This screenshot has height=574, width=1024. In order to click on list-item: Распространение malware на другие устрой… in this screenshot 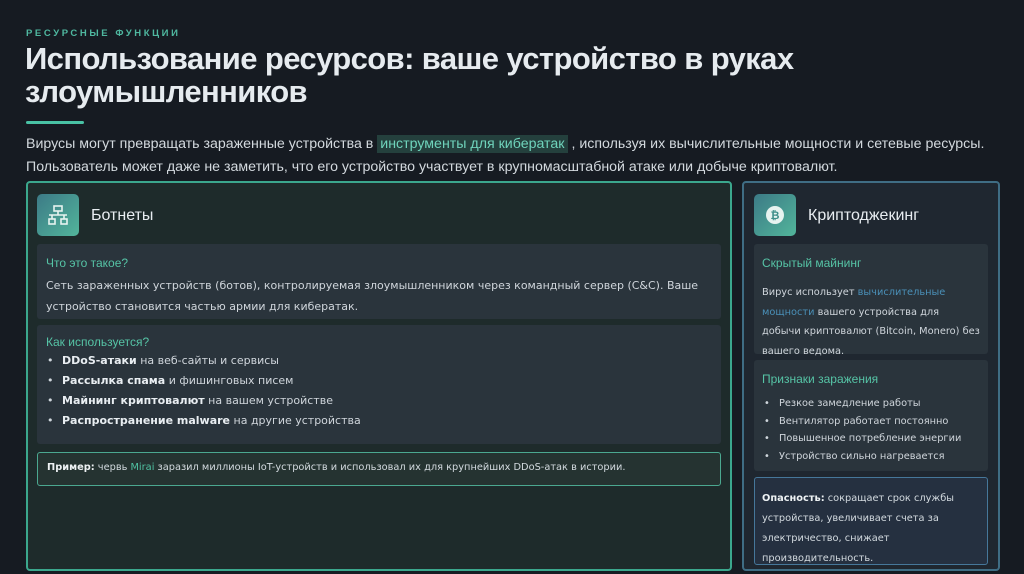, I will do `click(379, 421)`.